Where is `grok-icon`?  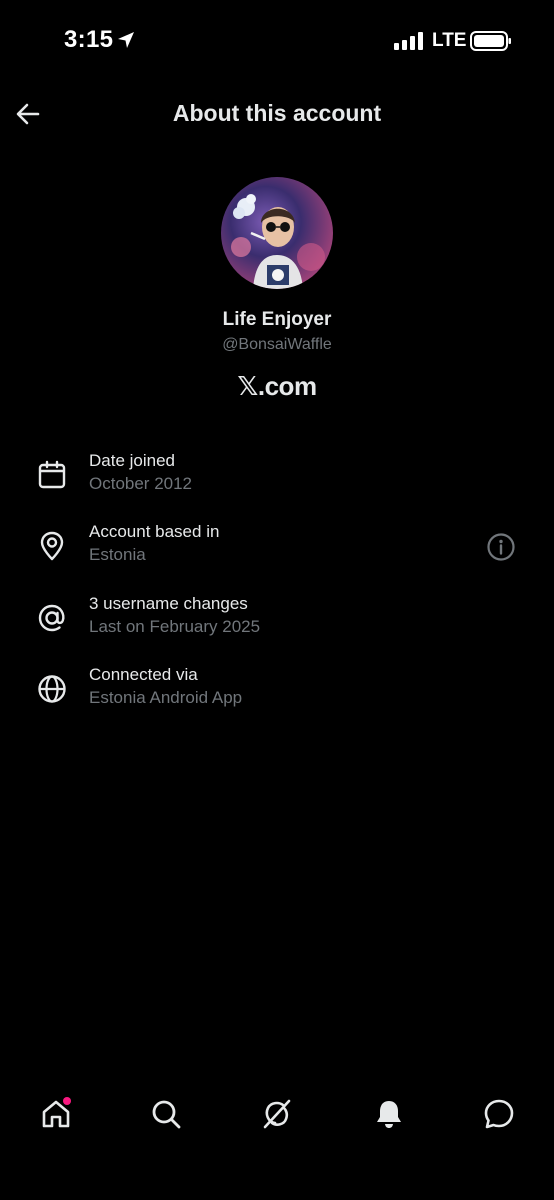
grok-icon is located at coordinates (277, 1114).